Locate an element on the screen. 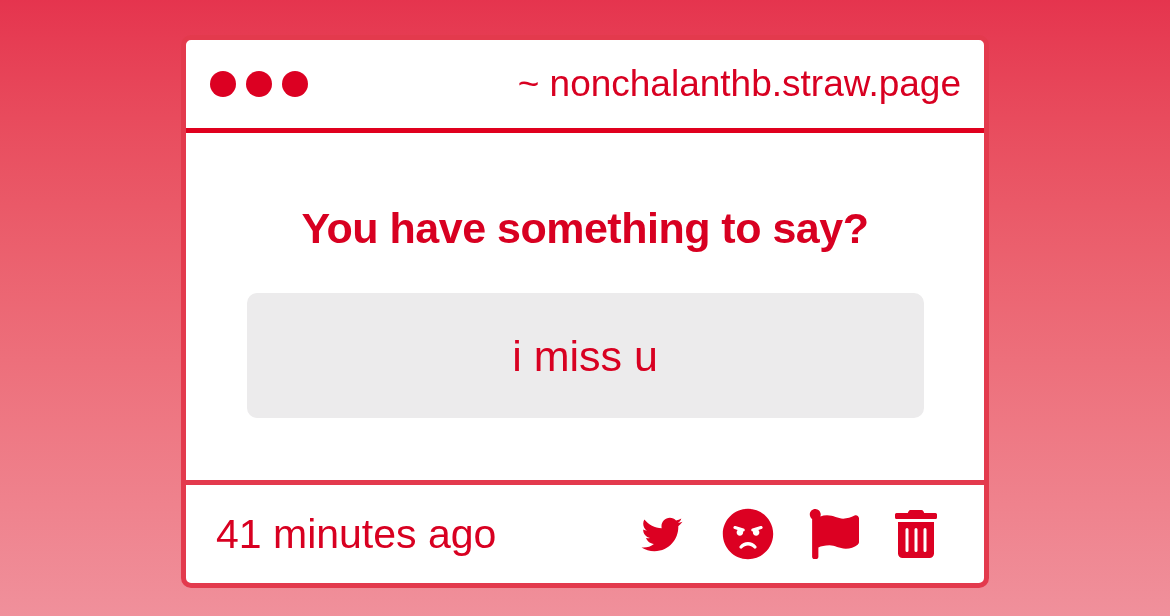 This screenshot has height=616, width=1170. address-text: ~ nonchalanthb.straw.page is located at coordinates (739, 84).